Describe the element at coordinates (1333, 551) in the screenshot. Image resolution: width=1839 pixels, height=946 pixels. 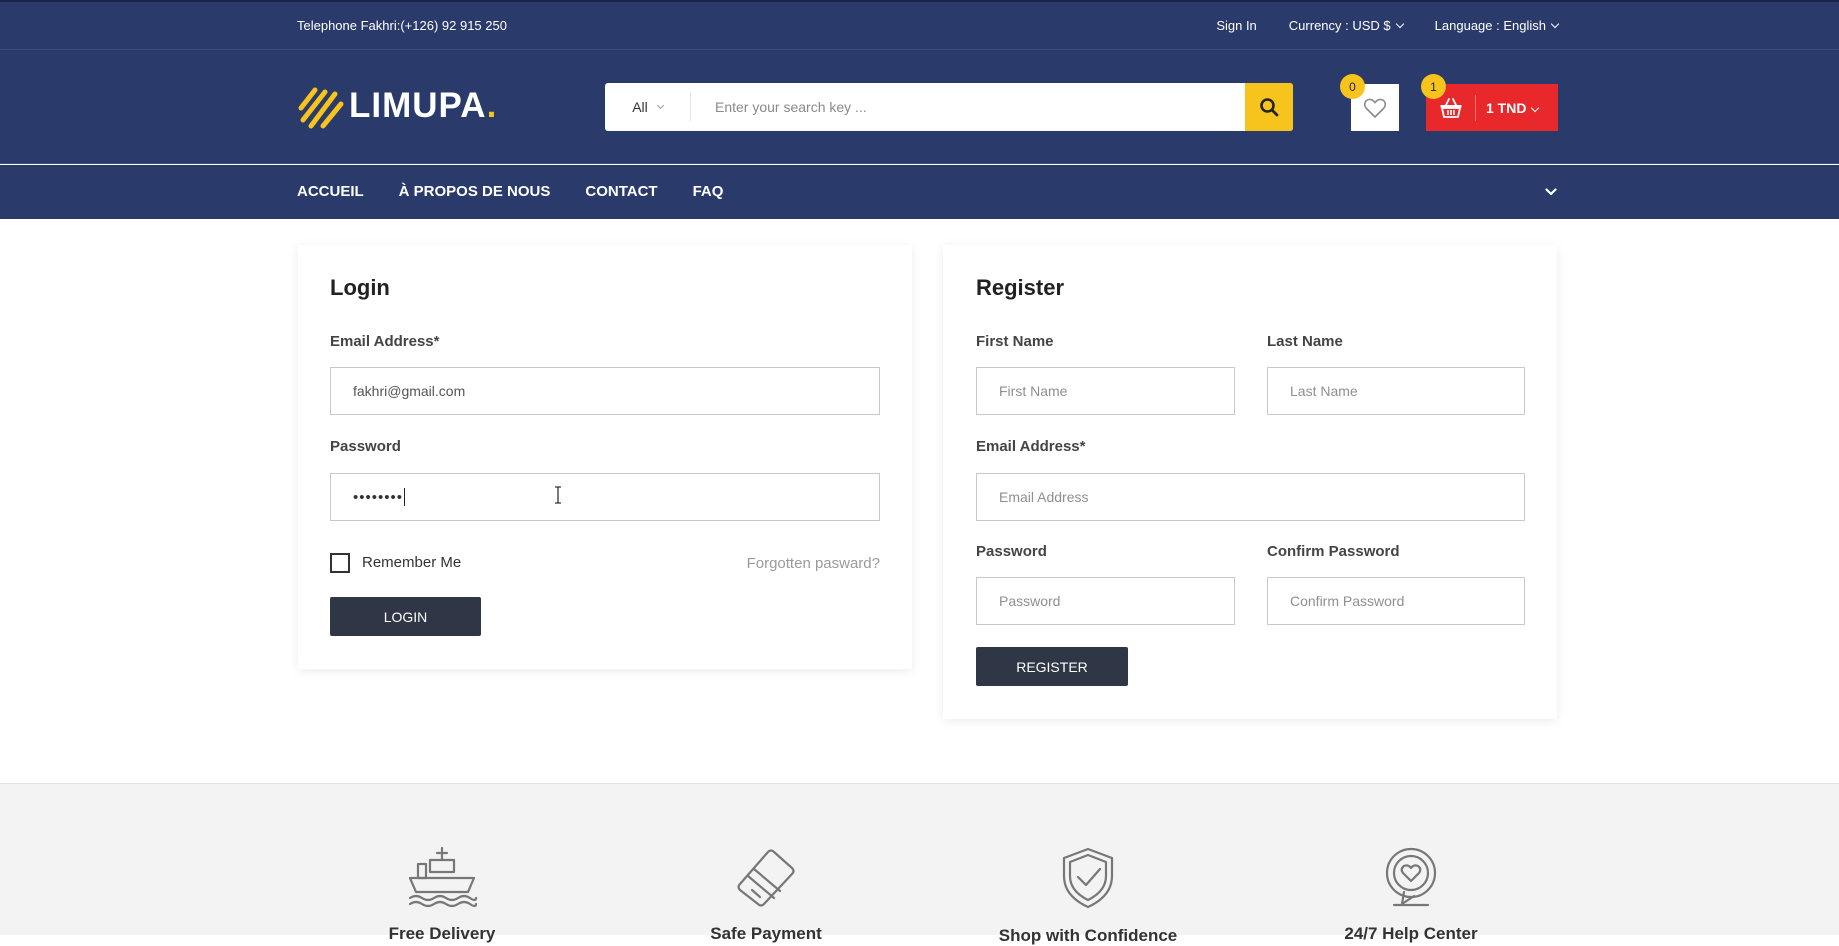
I see `confirm-password-label: Confirm Password` at that location.